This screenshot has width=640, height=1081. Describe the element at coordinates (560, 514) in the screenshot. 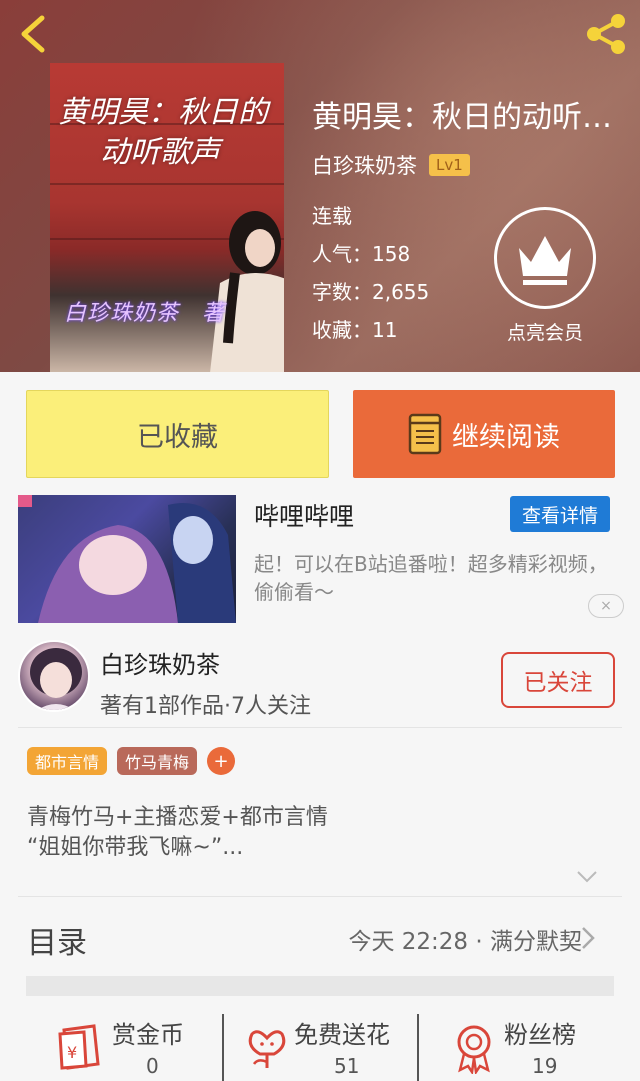

I see `ad-detail-button: 查看详情` at that location.